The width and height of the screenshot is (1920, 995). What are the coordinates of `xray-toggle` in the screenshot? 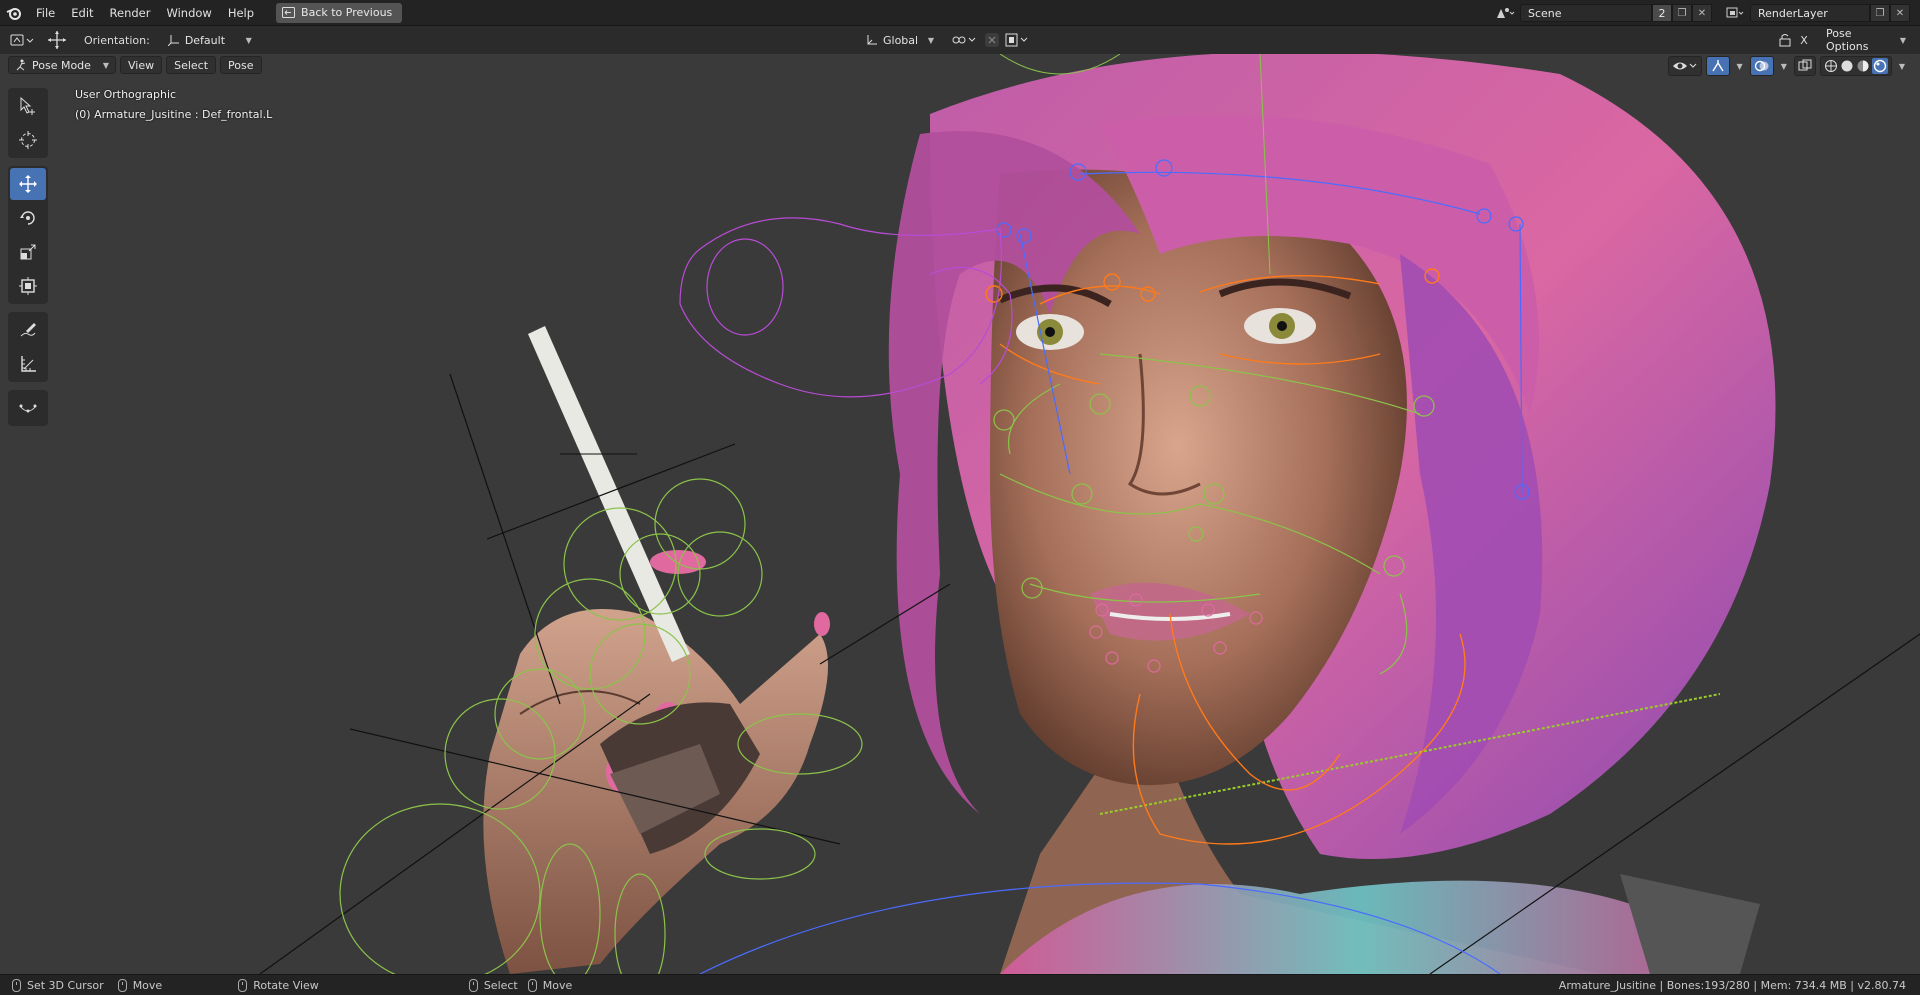 It's located at (1804, 66).